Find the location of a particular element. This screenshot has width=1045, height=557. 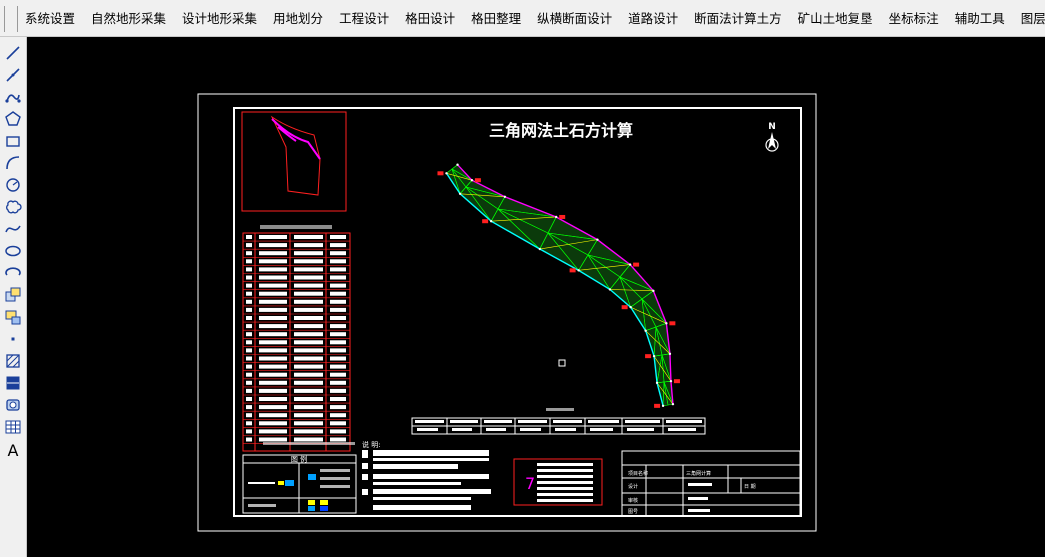

menu-item-9: 断面法计算土方 is located at coordinates (738, 18).